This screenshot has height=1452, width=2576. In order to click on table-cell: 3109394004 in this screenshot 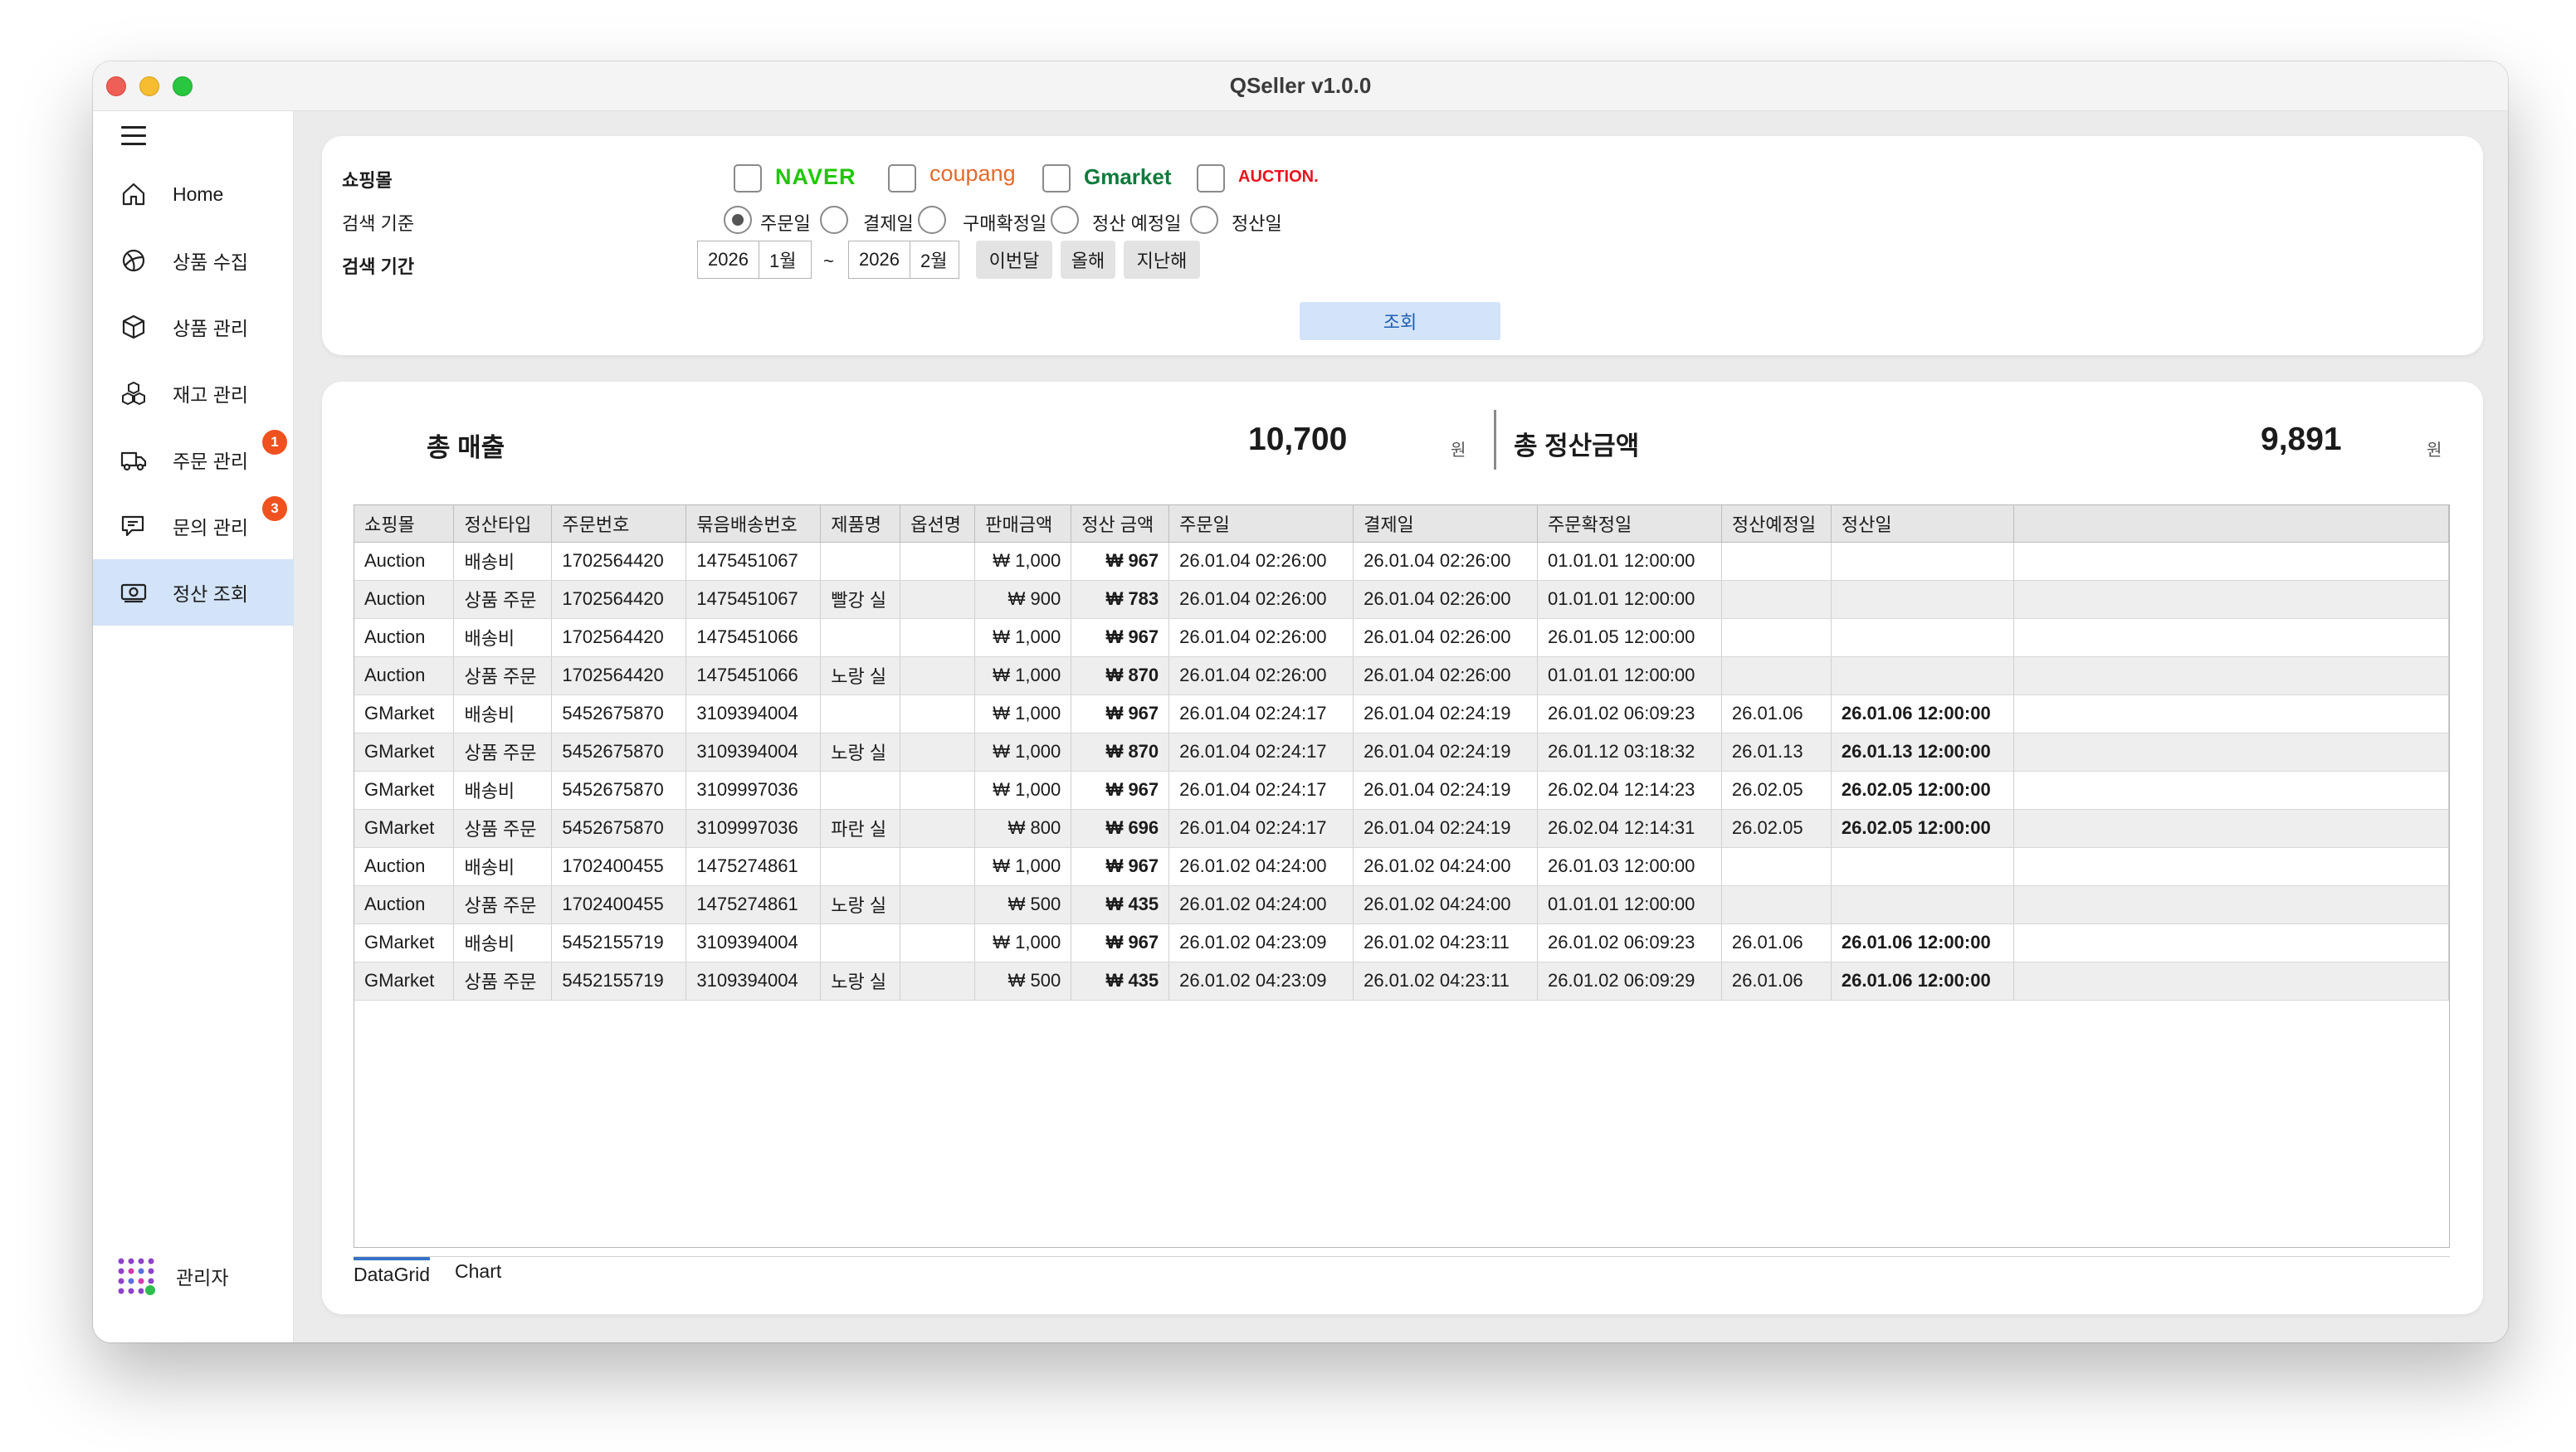, I will do `click(754, 942)`.